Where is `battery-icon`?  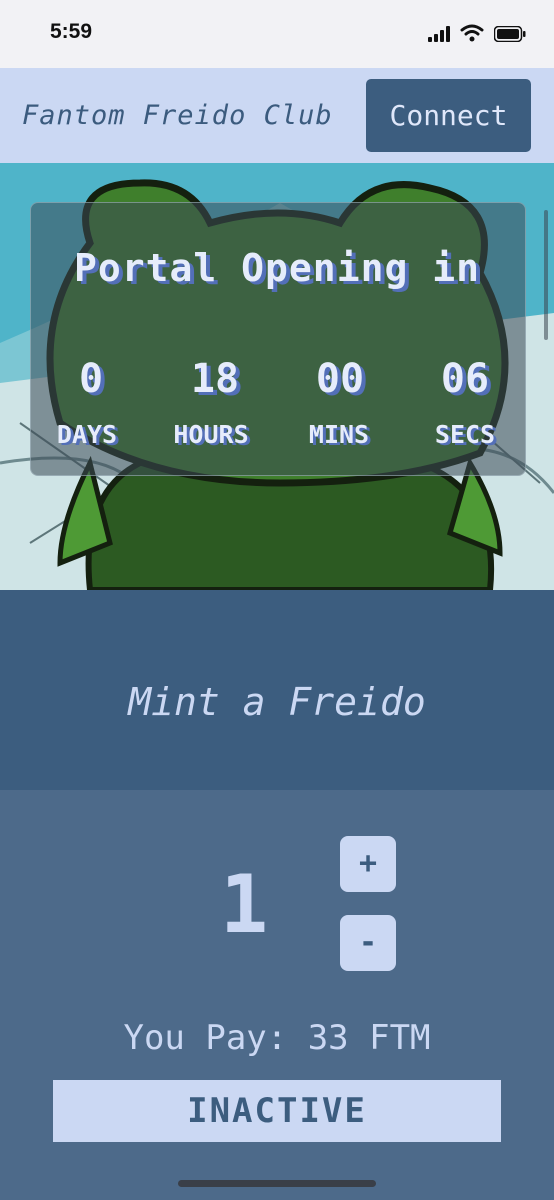
battery-icon is located at coordinates (510, 34).